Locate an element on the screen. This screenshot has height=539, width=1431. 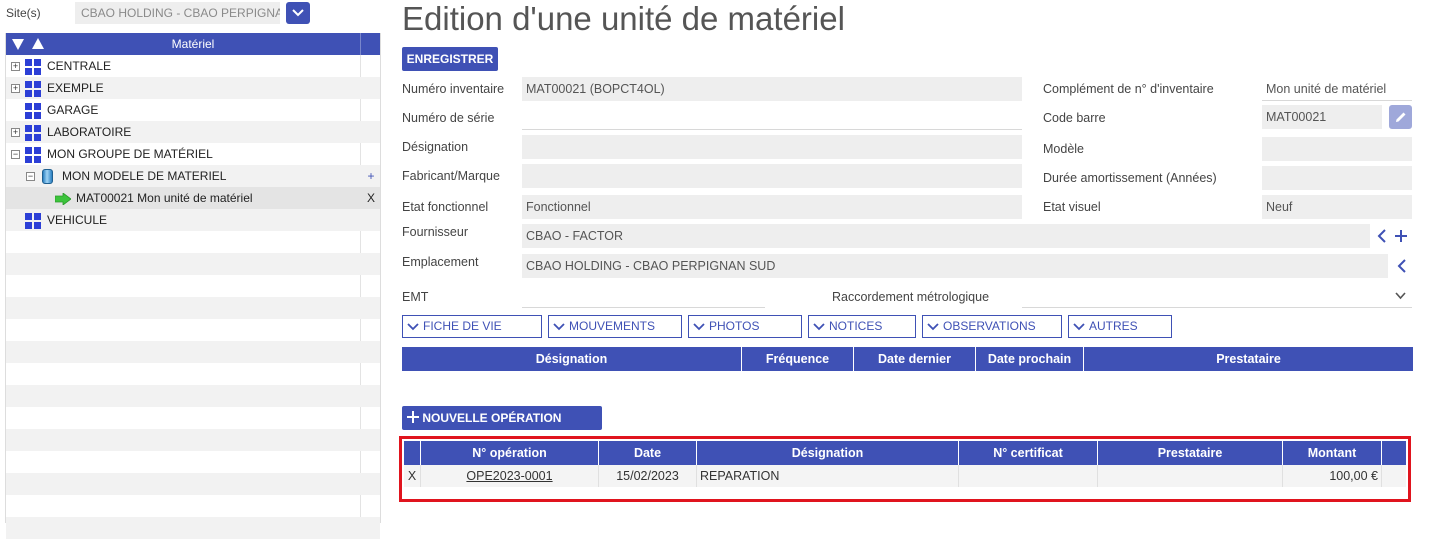
tree-item-label: MAT00021 Mon unité de matériel is located at coordinates (164, 198).